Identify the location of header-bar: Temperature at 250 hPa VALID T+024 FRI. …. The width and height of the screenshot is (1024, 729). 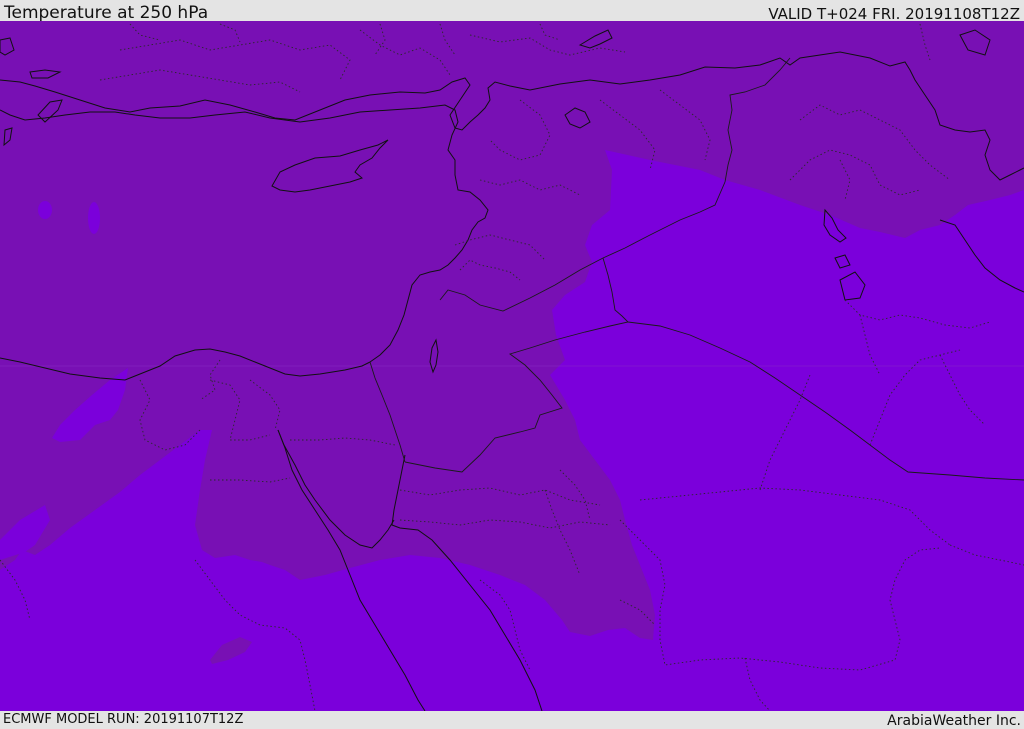
(512, 11).